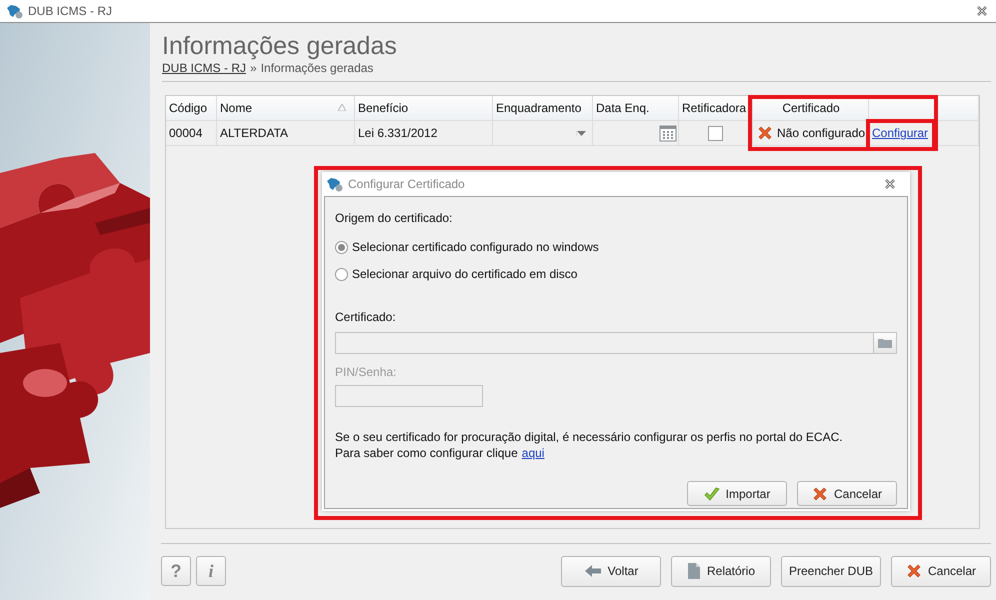 This screenshot has width=996, height=600. Describe the element at coordinates (715, 133) in the screenshot. I see `checkbox` at that location.